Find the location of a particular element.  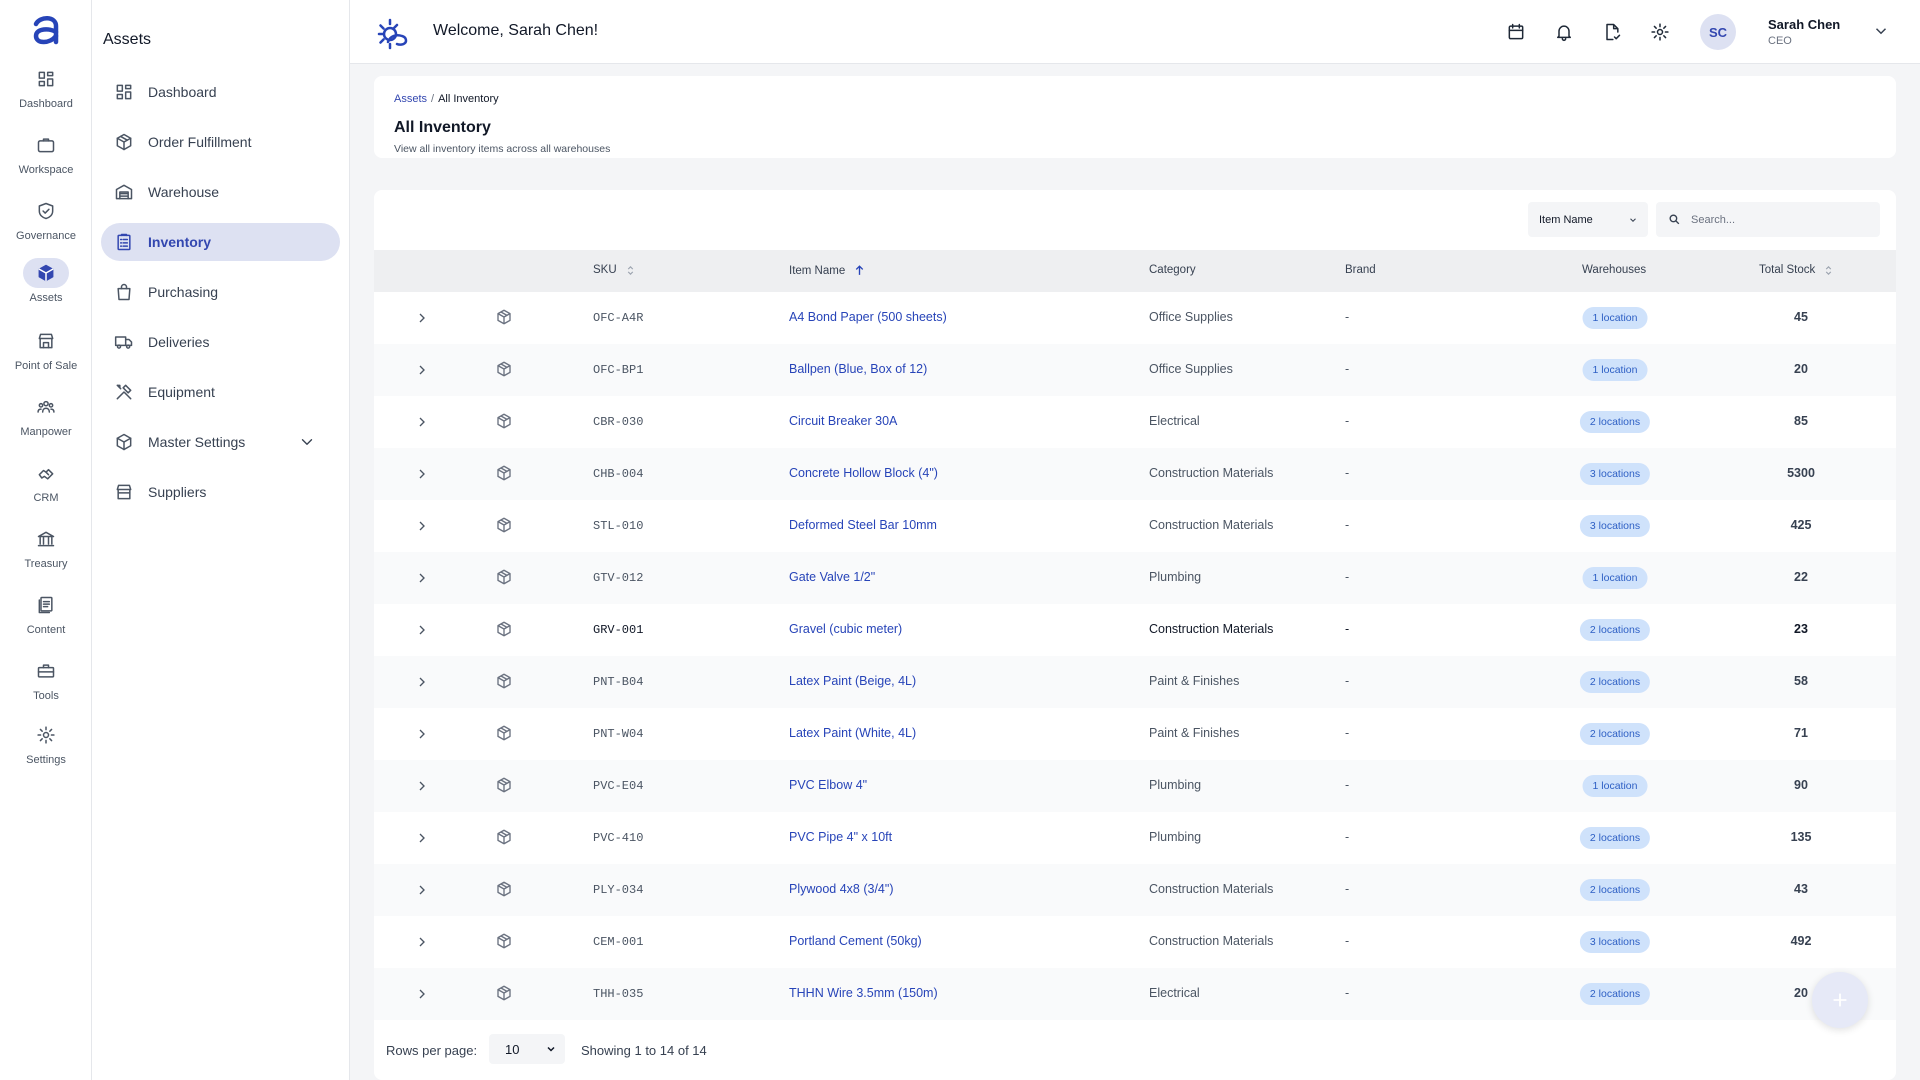

rail-item-dashboard: Dashboard is located at coordinates (46, 93).